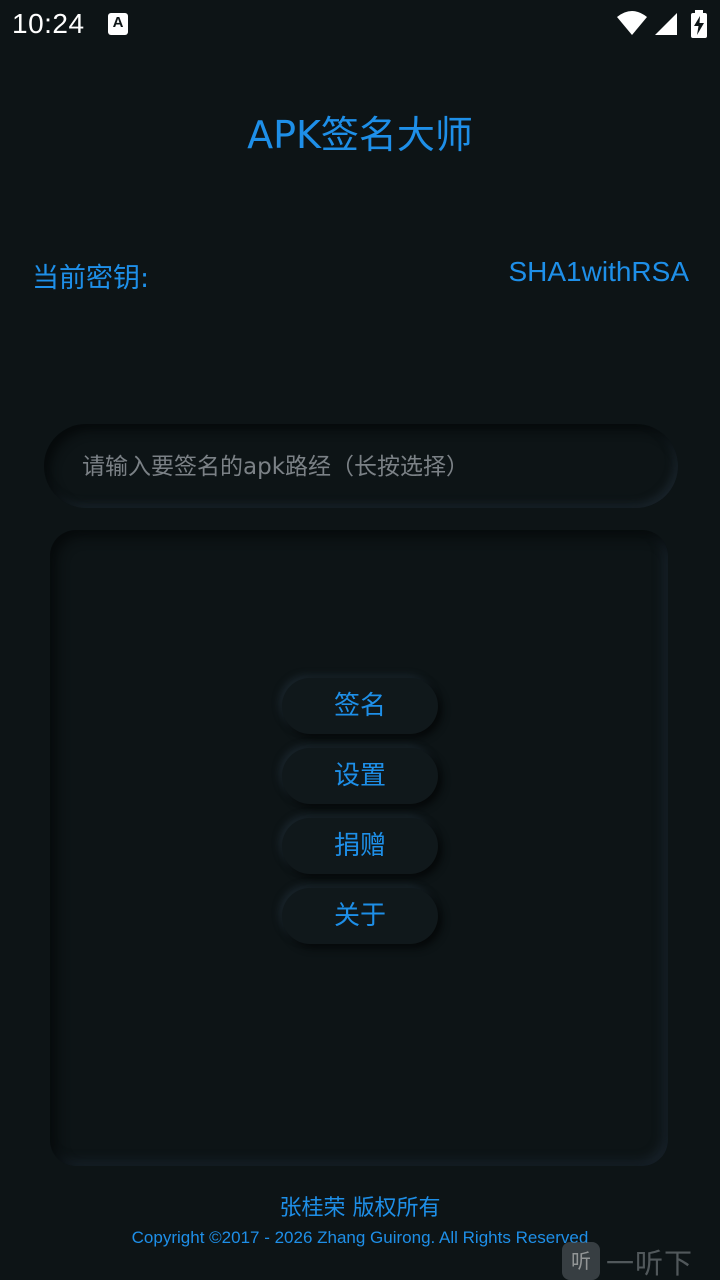  I want to click on footer-author: 张桂荣 版权所有, so click(360, 1208).